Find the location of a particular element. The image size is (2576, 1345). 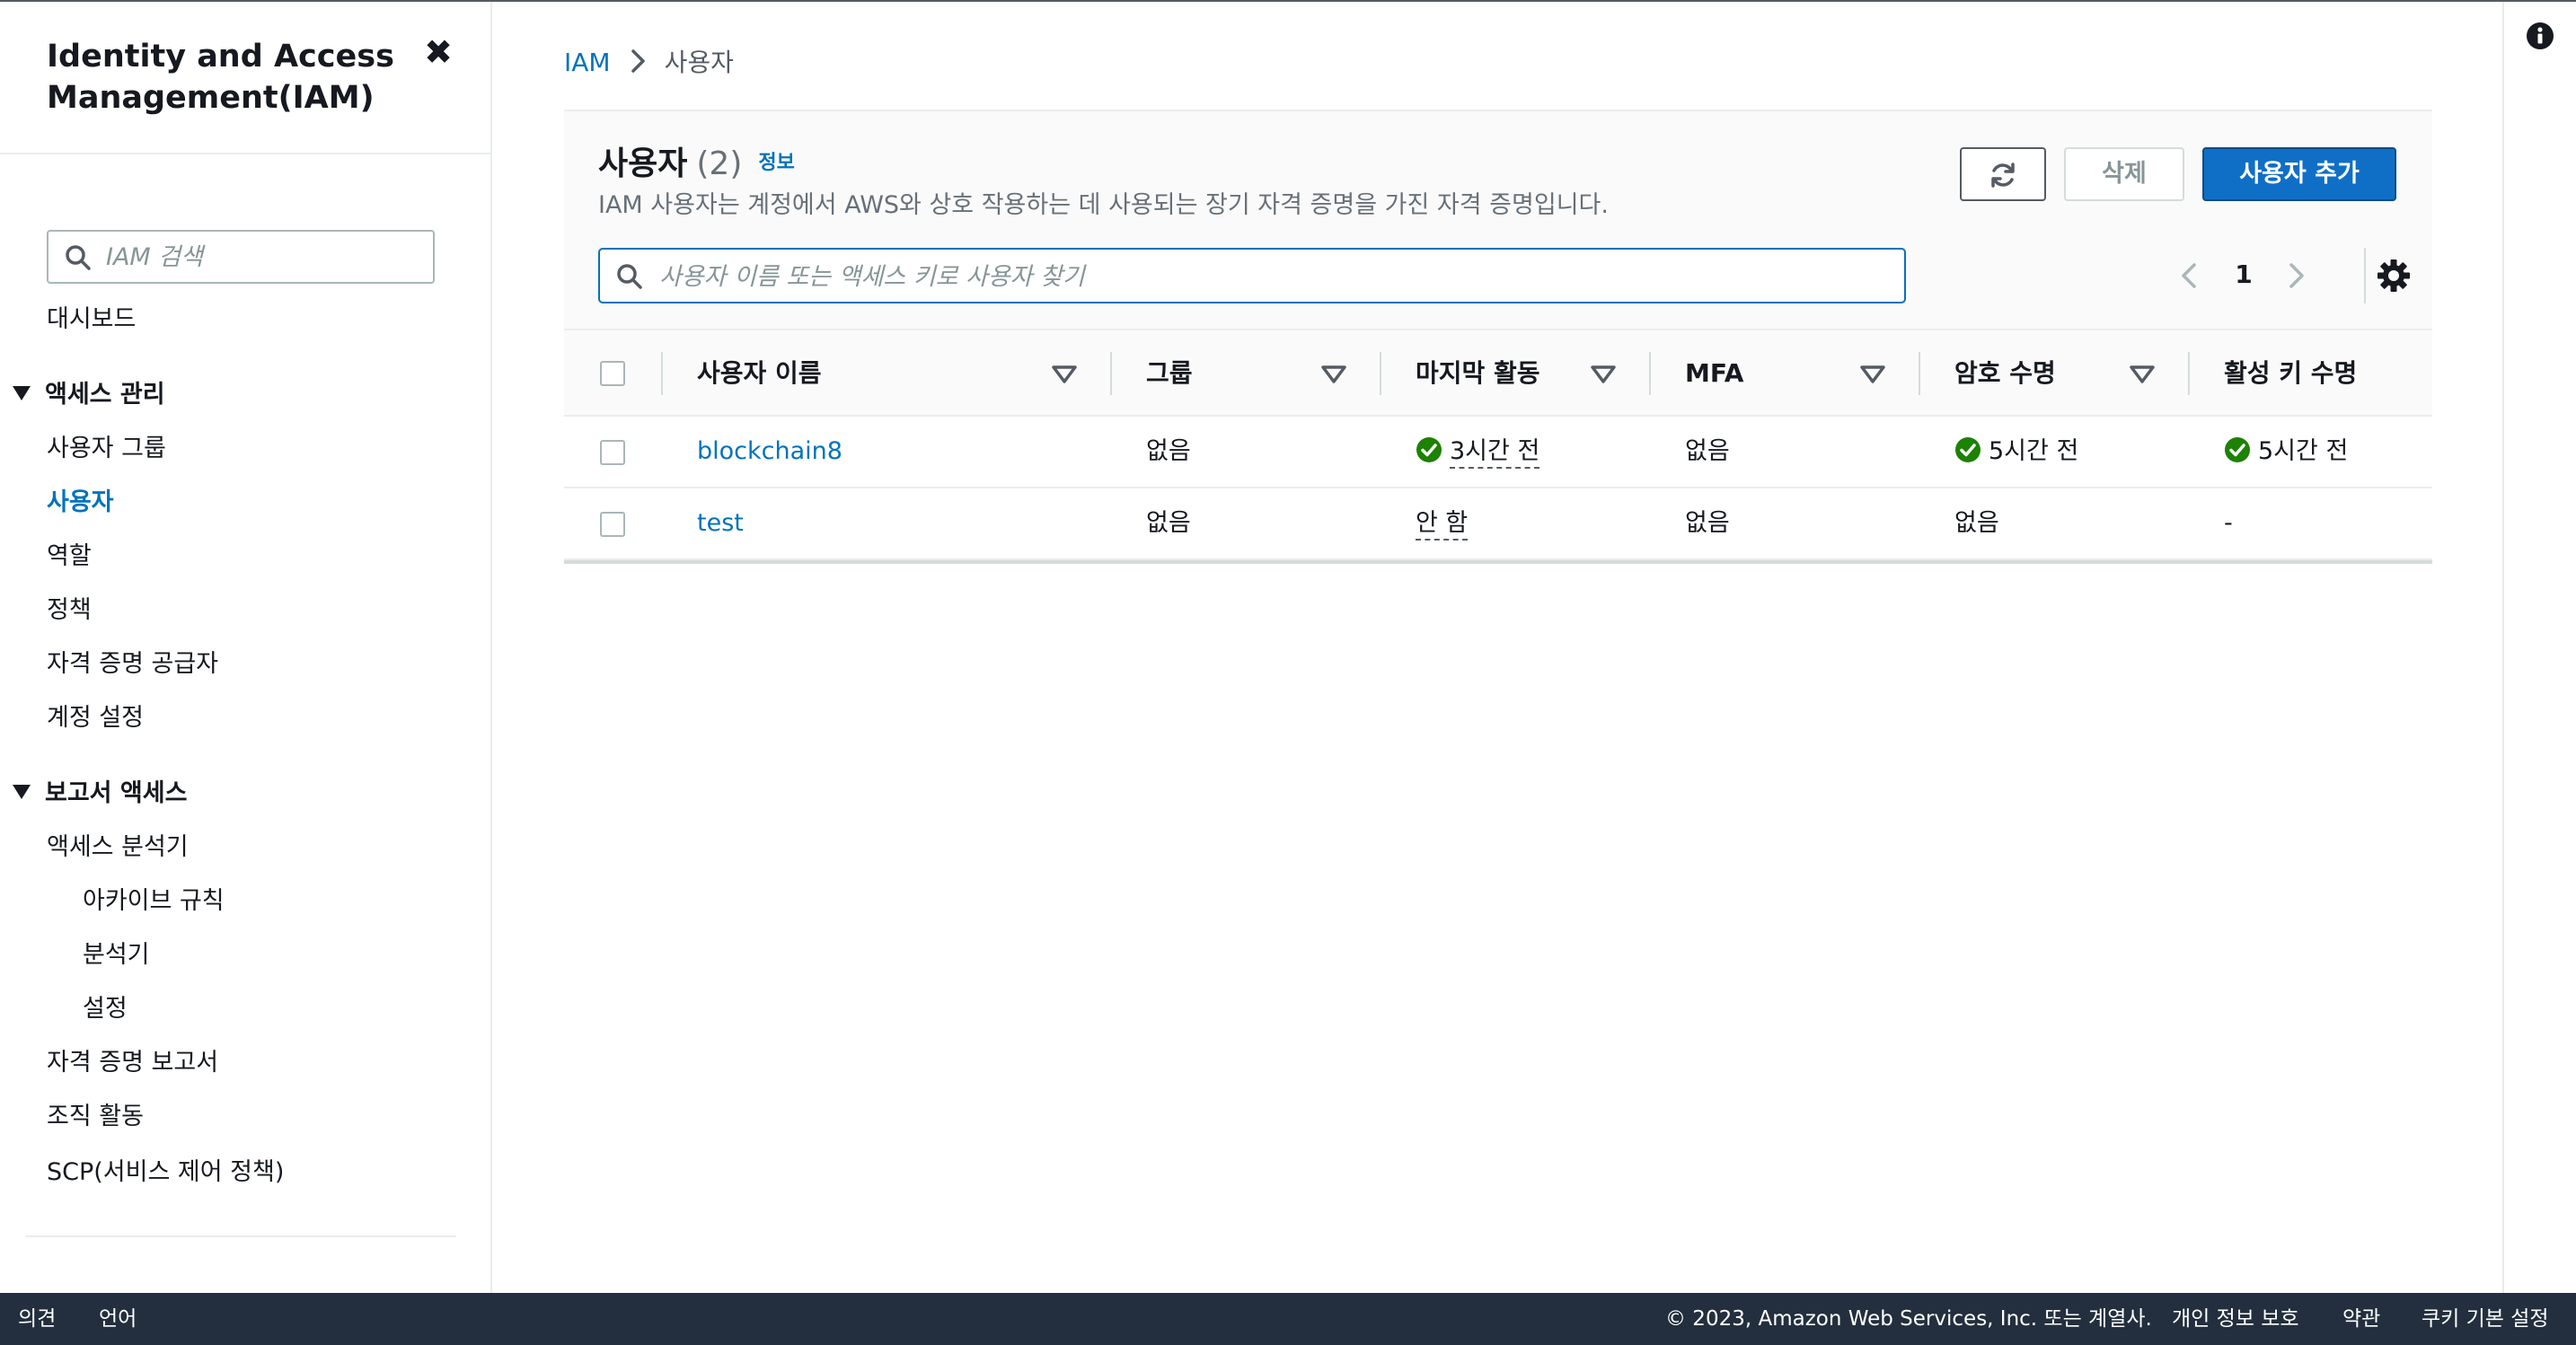

sidebar-item-archive-rules: 아카이브 규칙 is located at coordinates (154, 901).